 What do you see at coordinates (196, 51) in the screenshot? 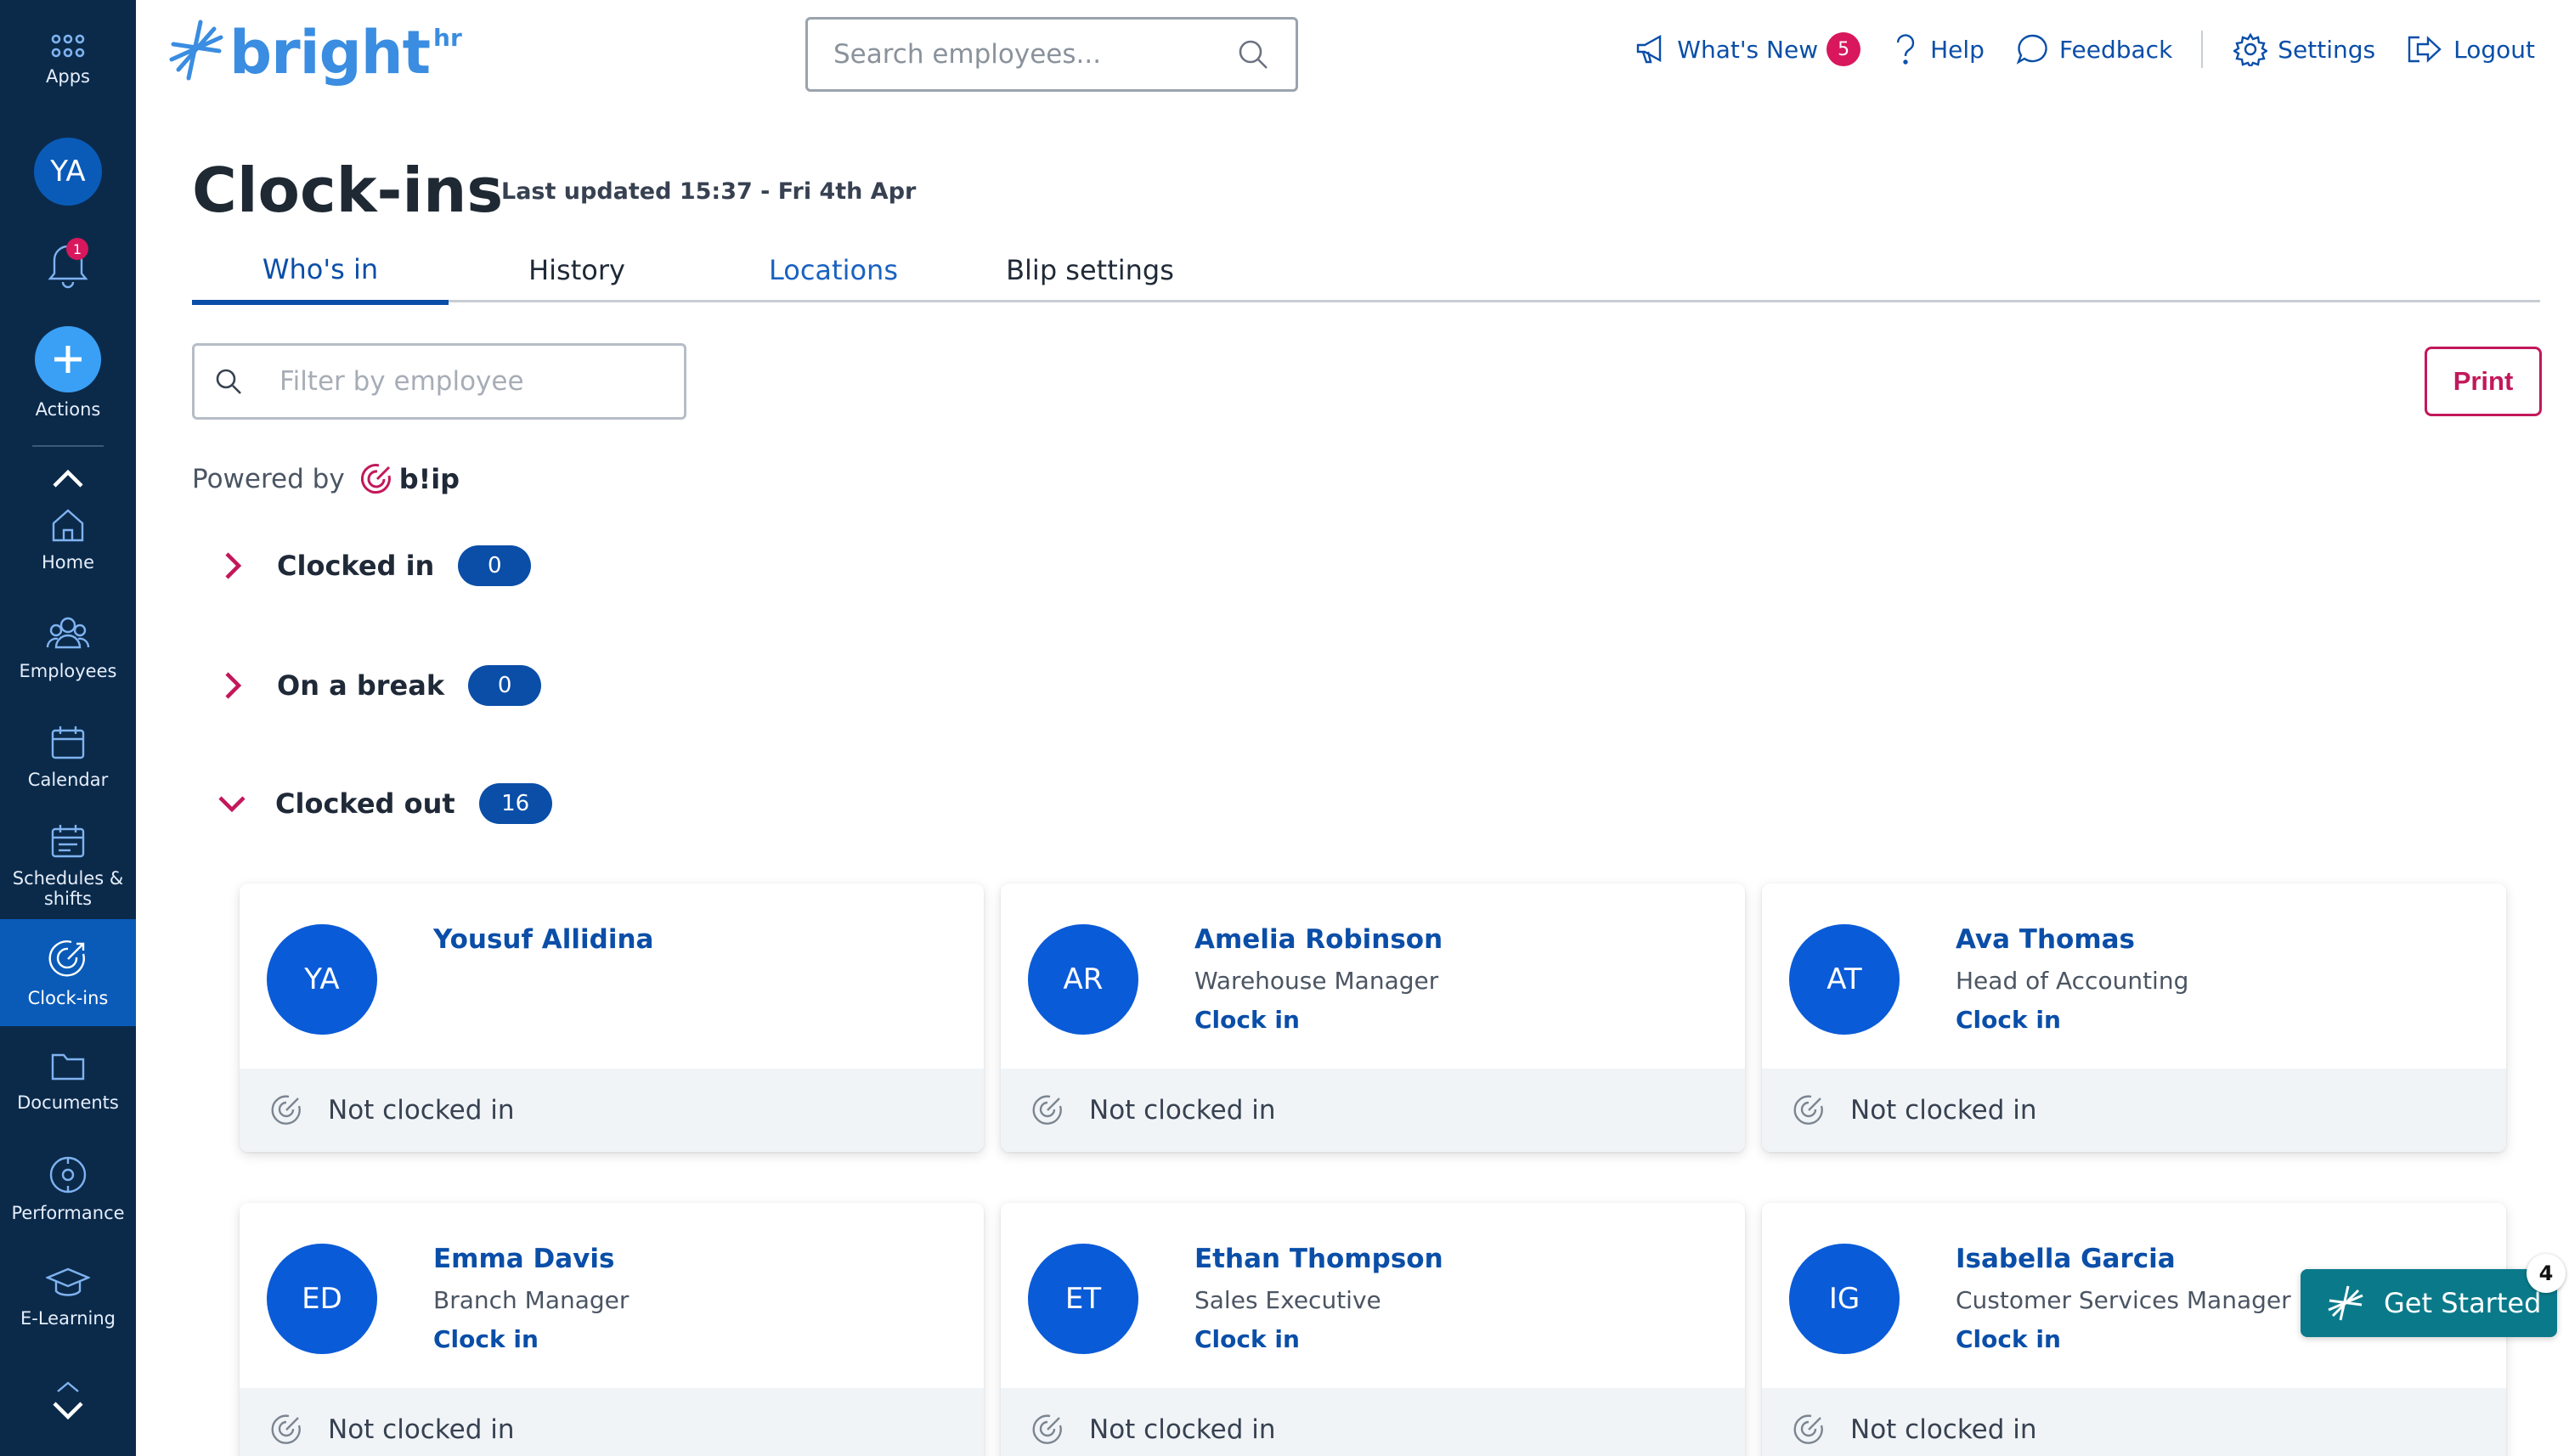
I see `brand-spark-icon` at bounding box center [196, 51].